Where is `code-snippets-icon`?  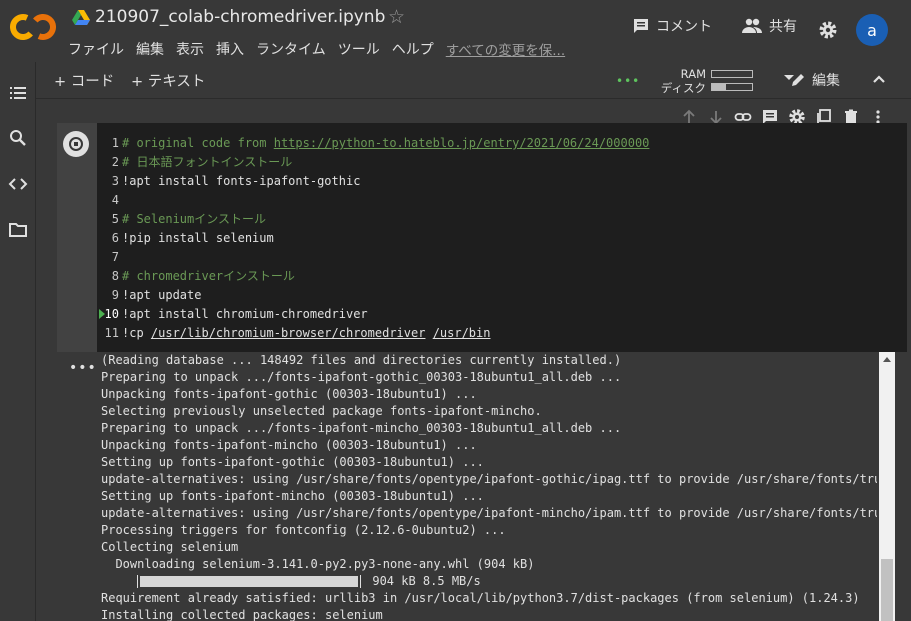 code-snippets-icon is located at coordinates (18, 184).